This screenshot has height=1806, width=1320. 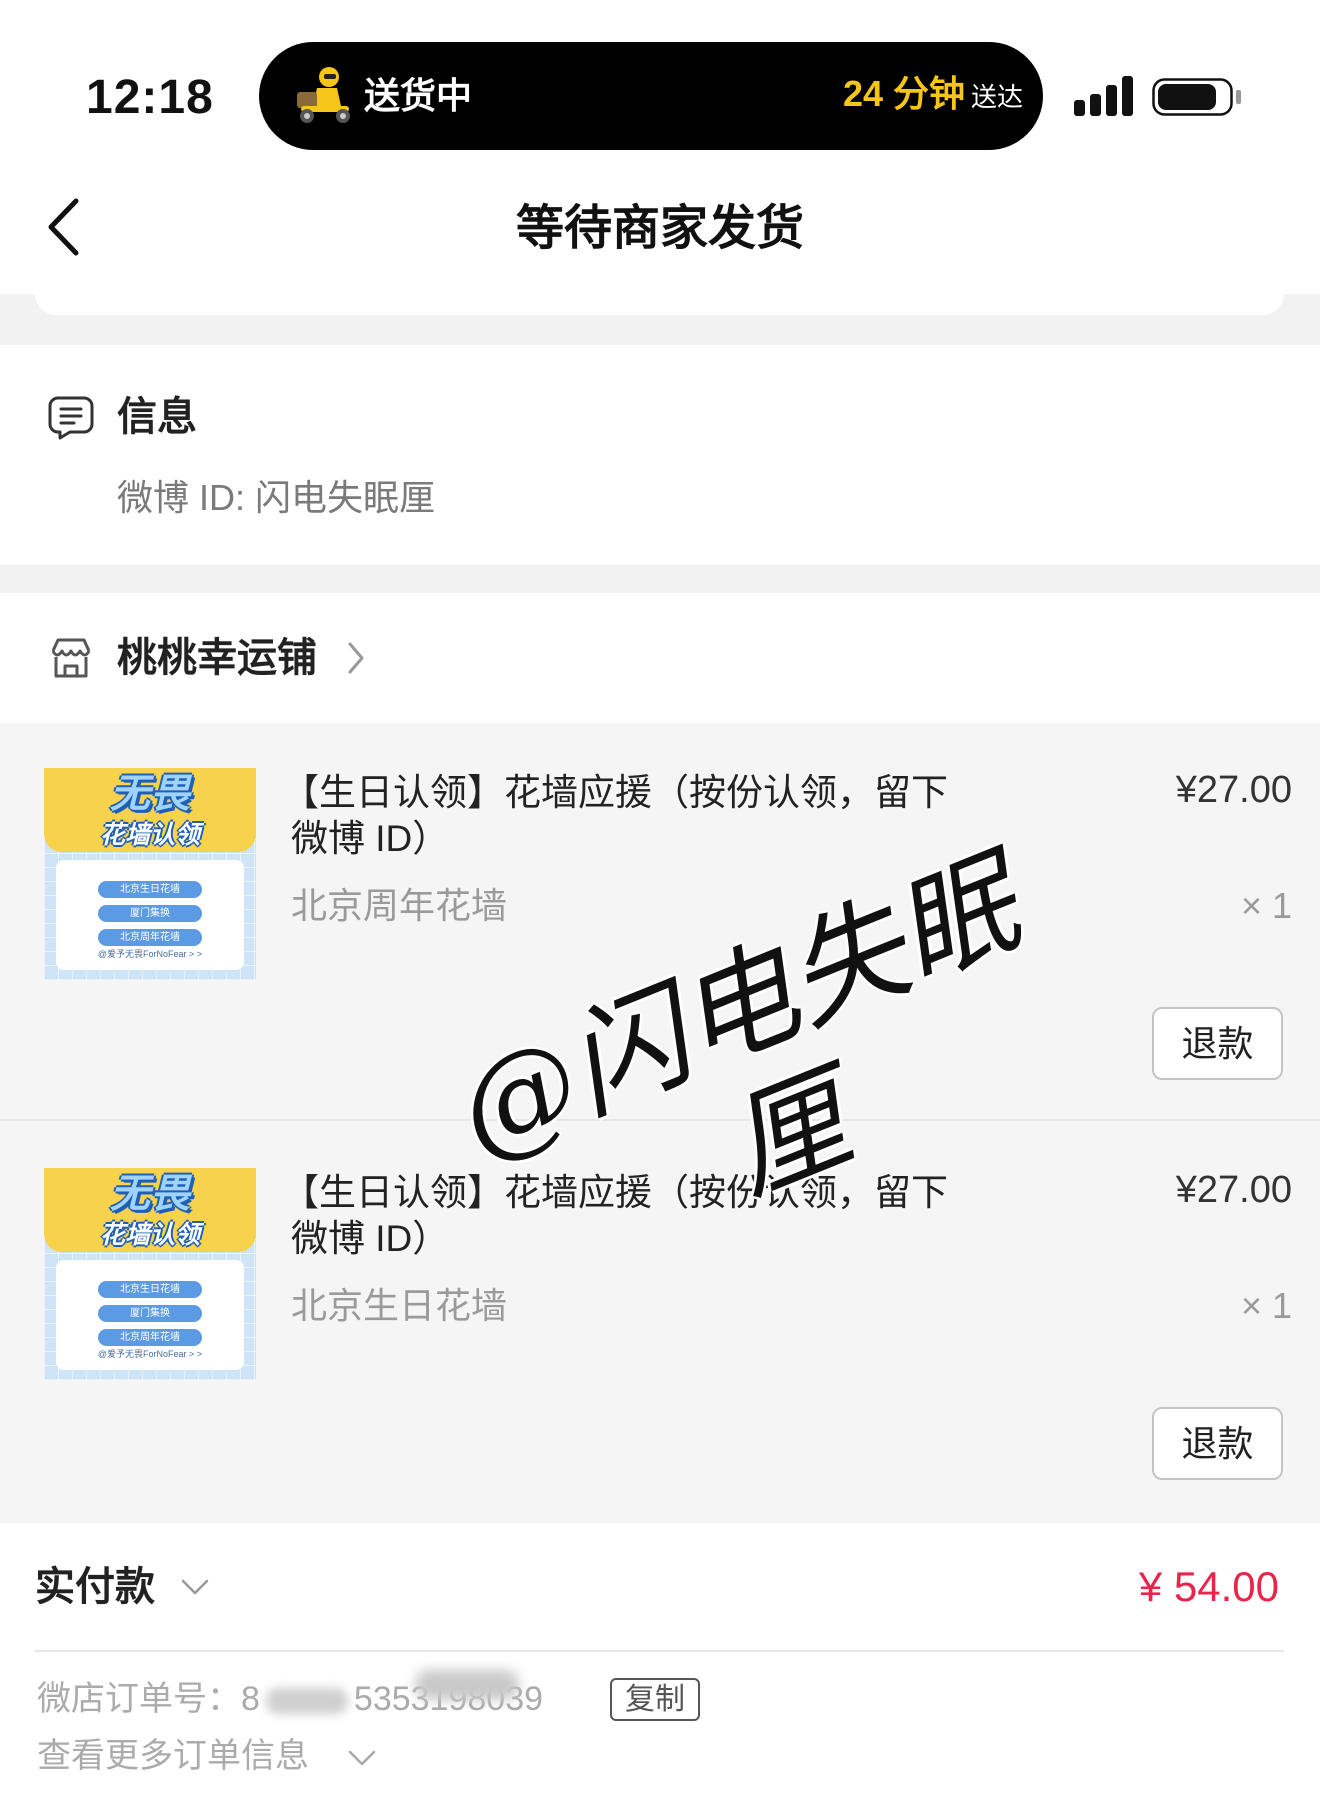 I want to click on delivery-status-label: 送货中, so click(x=418, y=95).